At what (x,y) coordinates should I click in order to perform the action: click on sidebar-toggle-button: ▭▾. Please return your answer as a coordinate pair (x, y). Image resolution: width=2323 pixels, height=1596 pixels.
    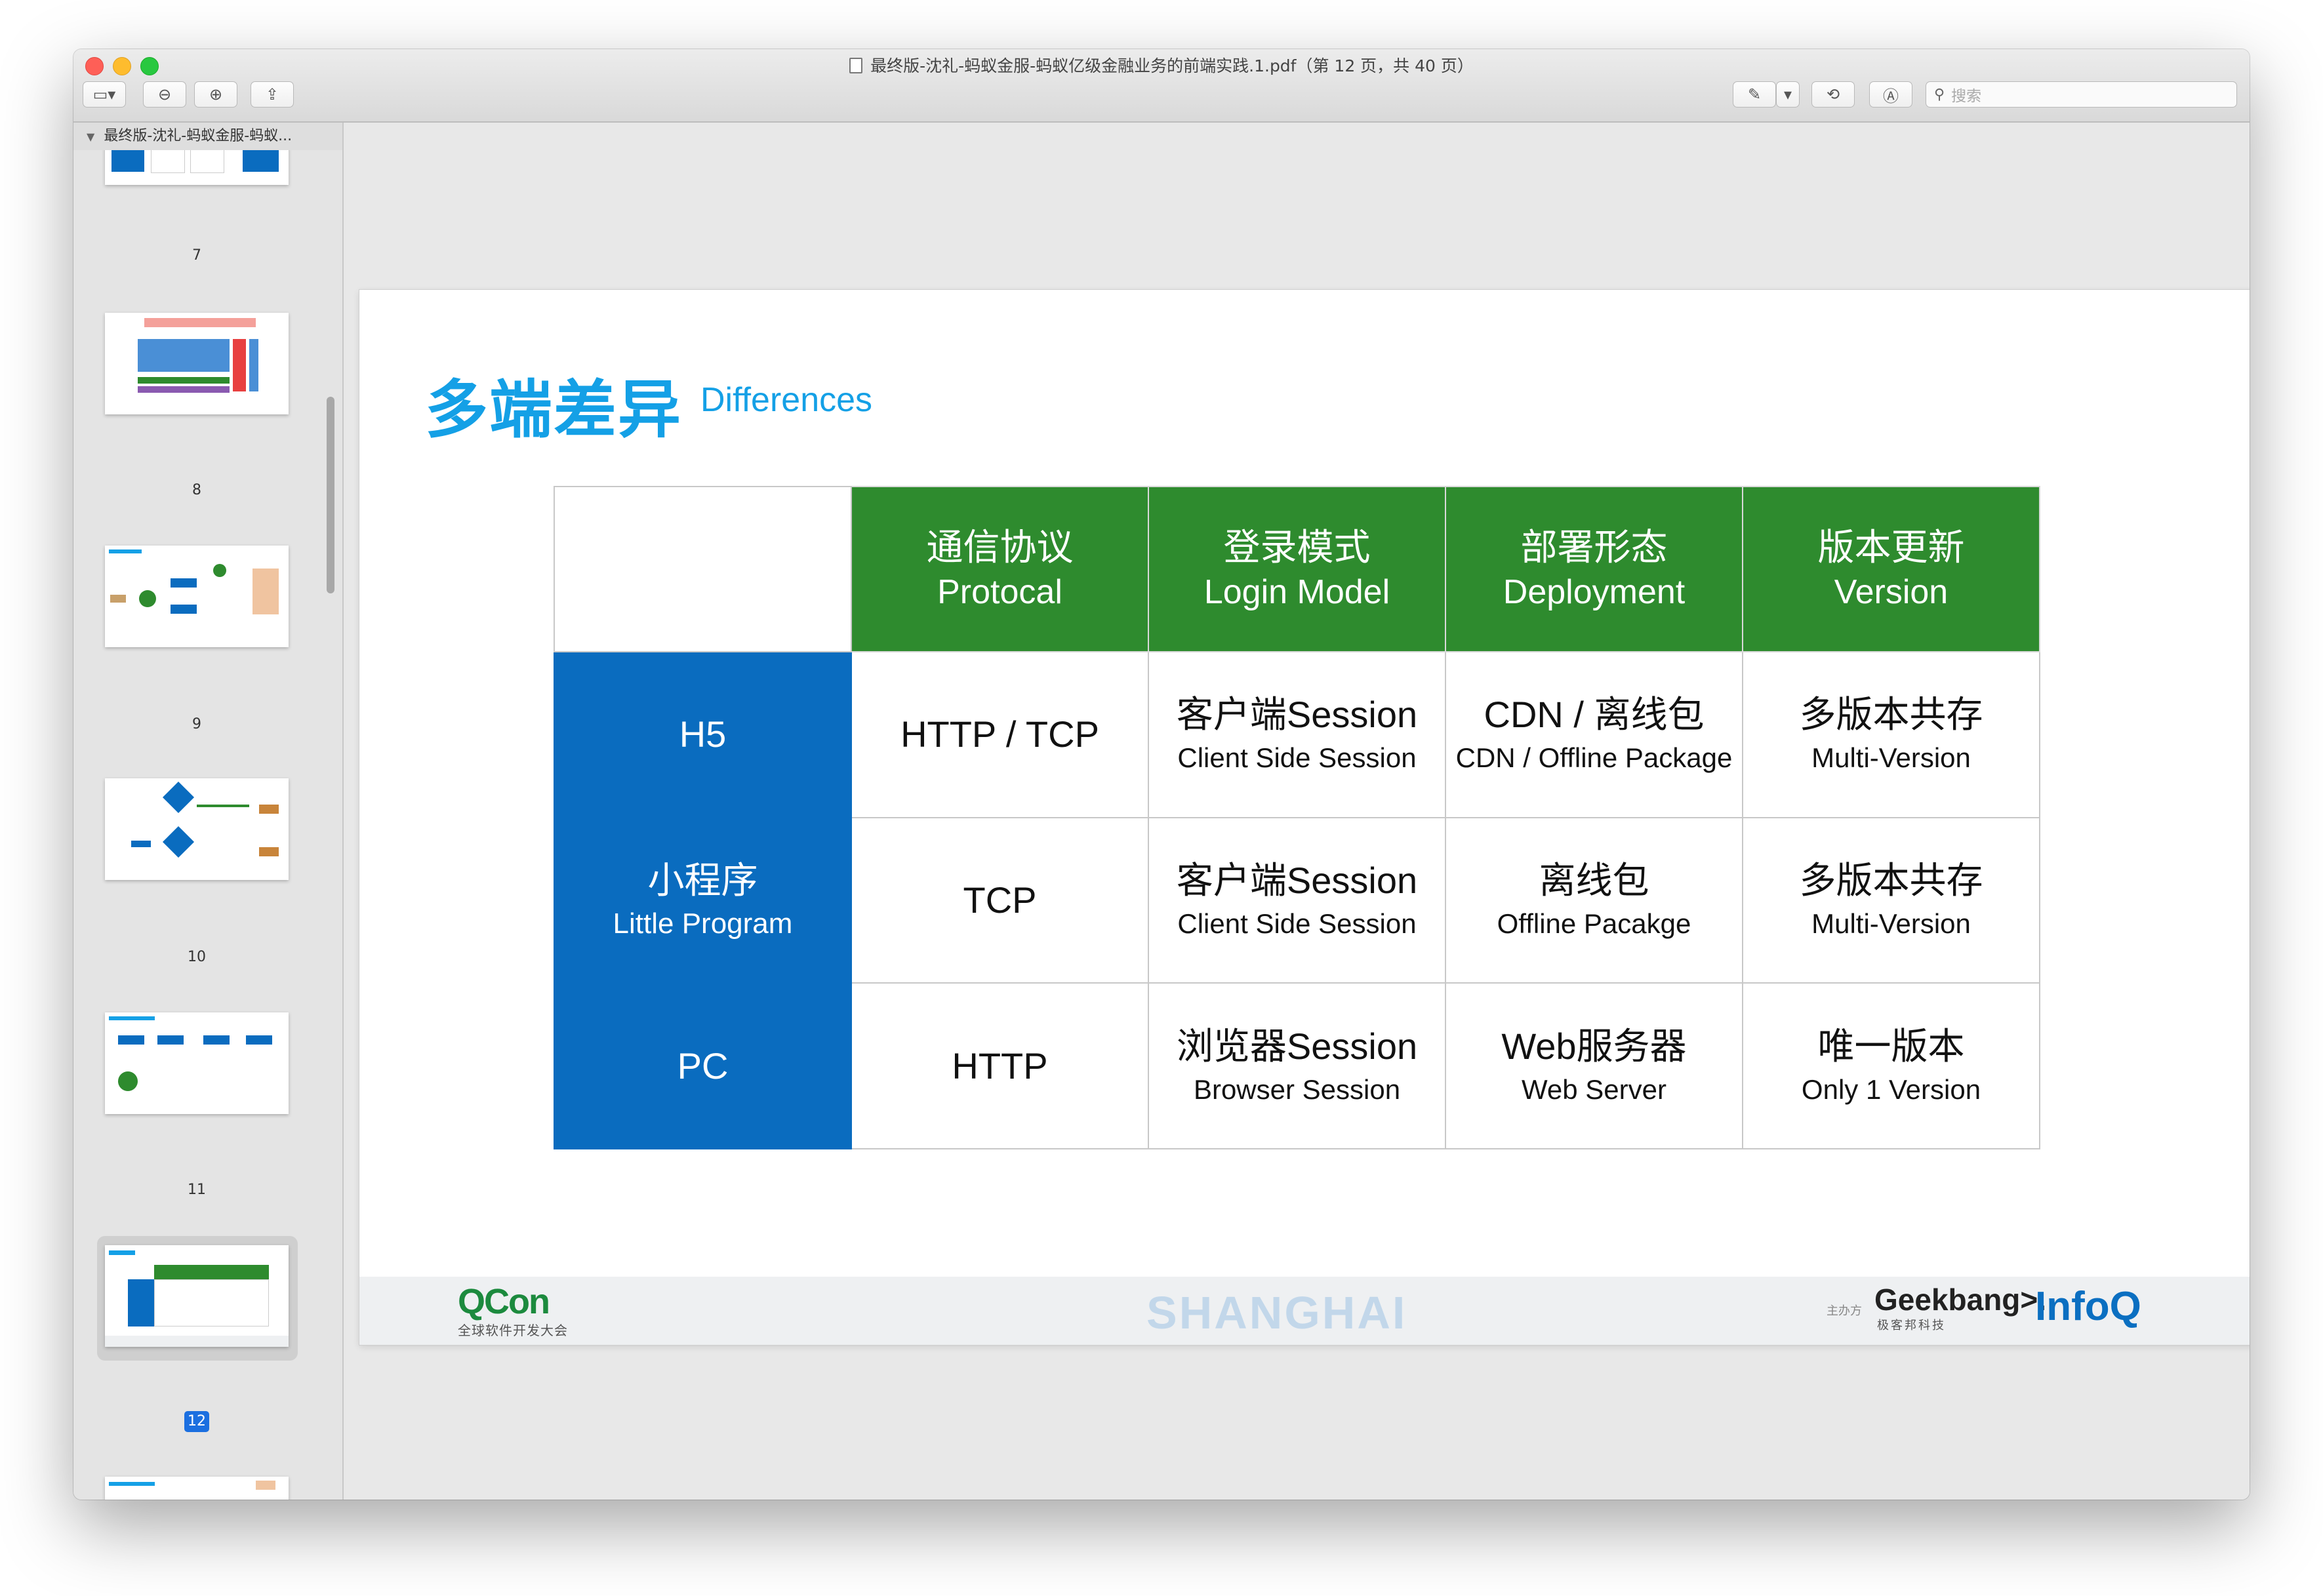
    Looking at the image, I should click on (105, 94).